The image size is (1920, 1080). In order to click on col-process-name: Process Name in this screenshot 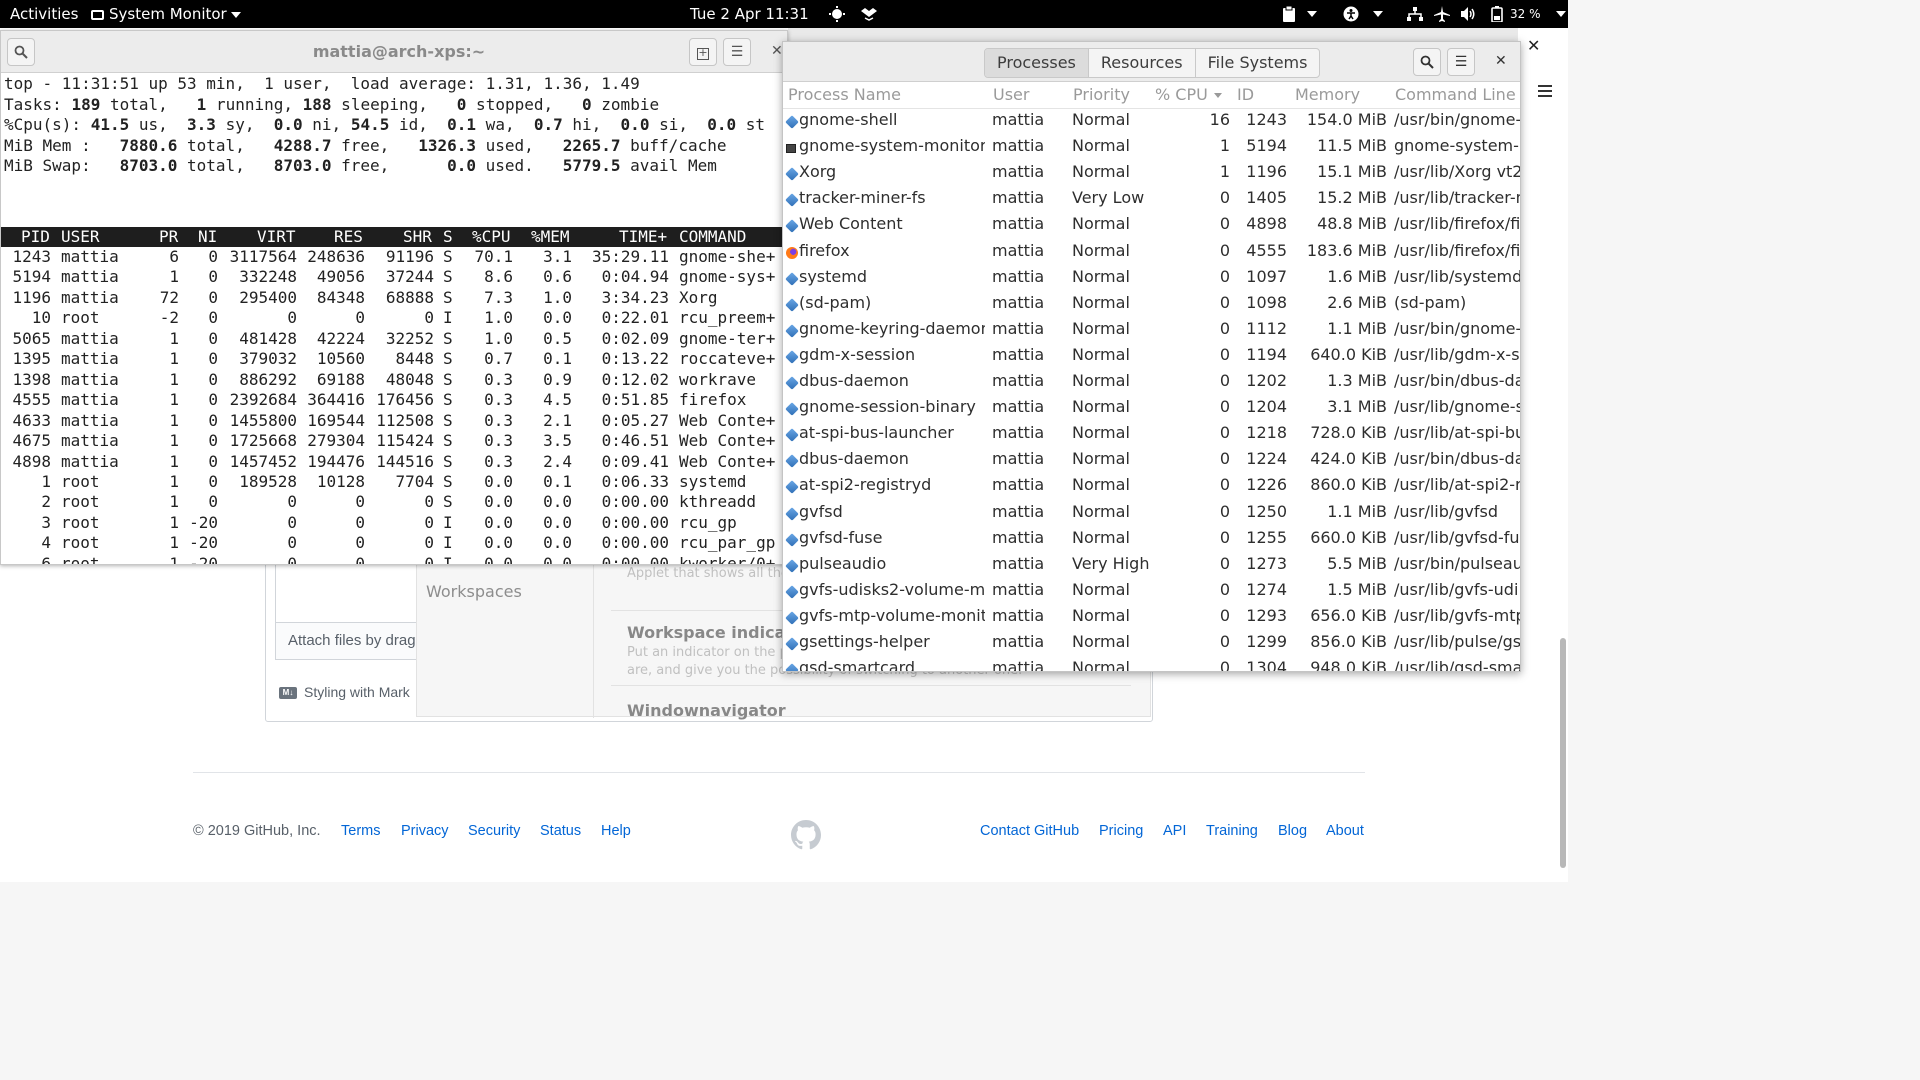, I will do `click(844, 94)`.